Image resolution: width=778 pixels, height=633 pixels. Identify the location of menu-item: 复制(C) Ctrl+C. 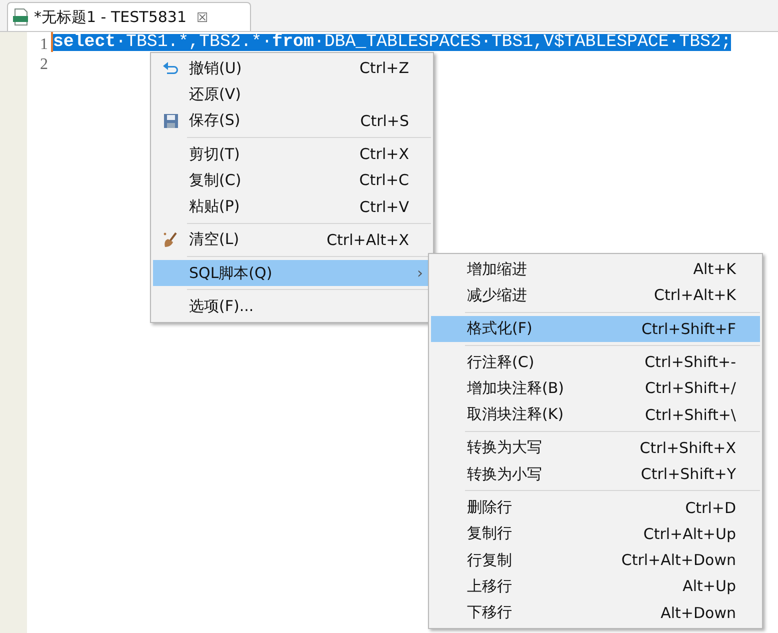
(292, 180).